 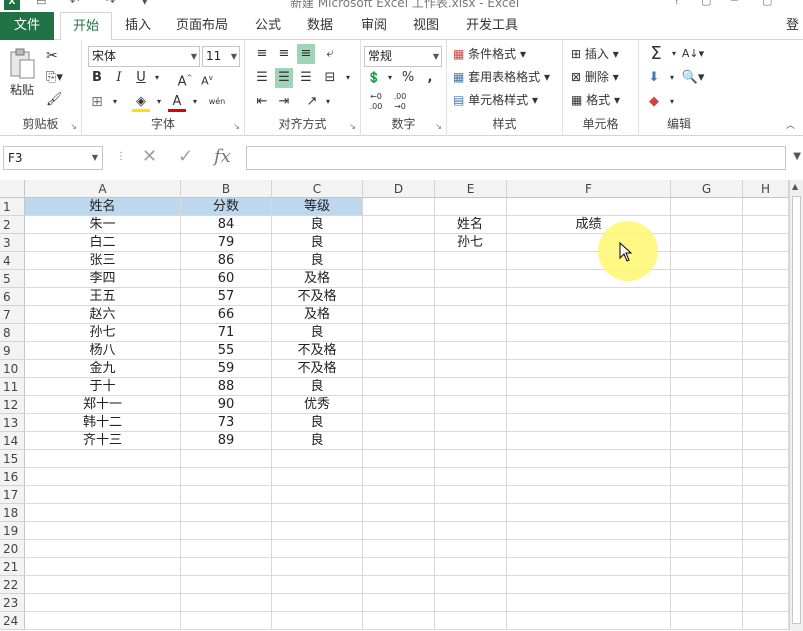 What do you see at coordinates (766, 549) in the screenshot?
I see `cell-h20` at bounding box center [766, 549].